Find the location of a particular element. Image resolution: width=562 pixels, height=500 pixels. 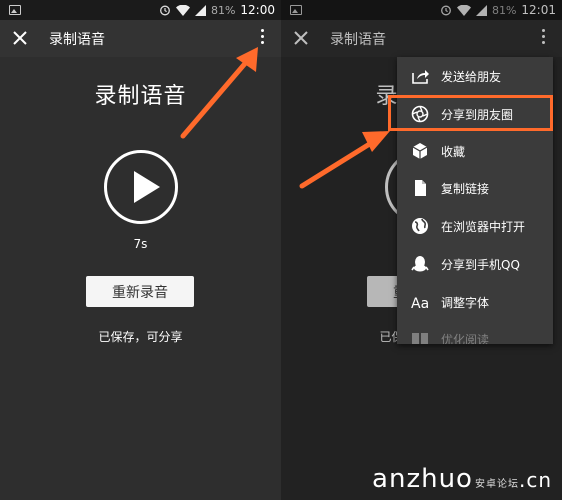

play-button is located at coordinates (141, 187).